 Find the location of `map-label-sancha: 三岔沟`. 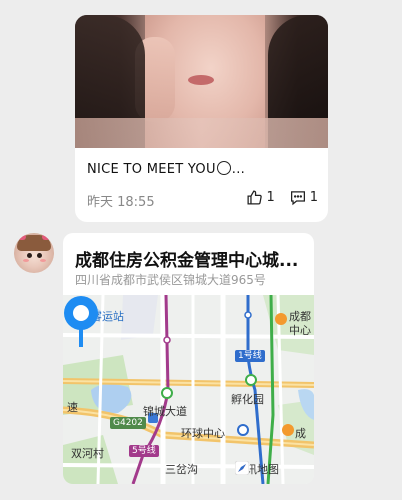

map-label-sancha: 三岔沟 is located at coordinates (181, 469).